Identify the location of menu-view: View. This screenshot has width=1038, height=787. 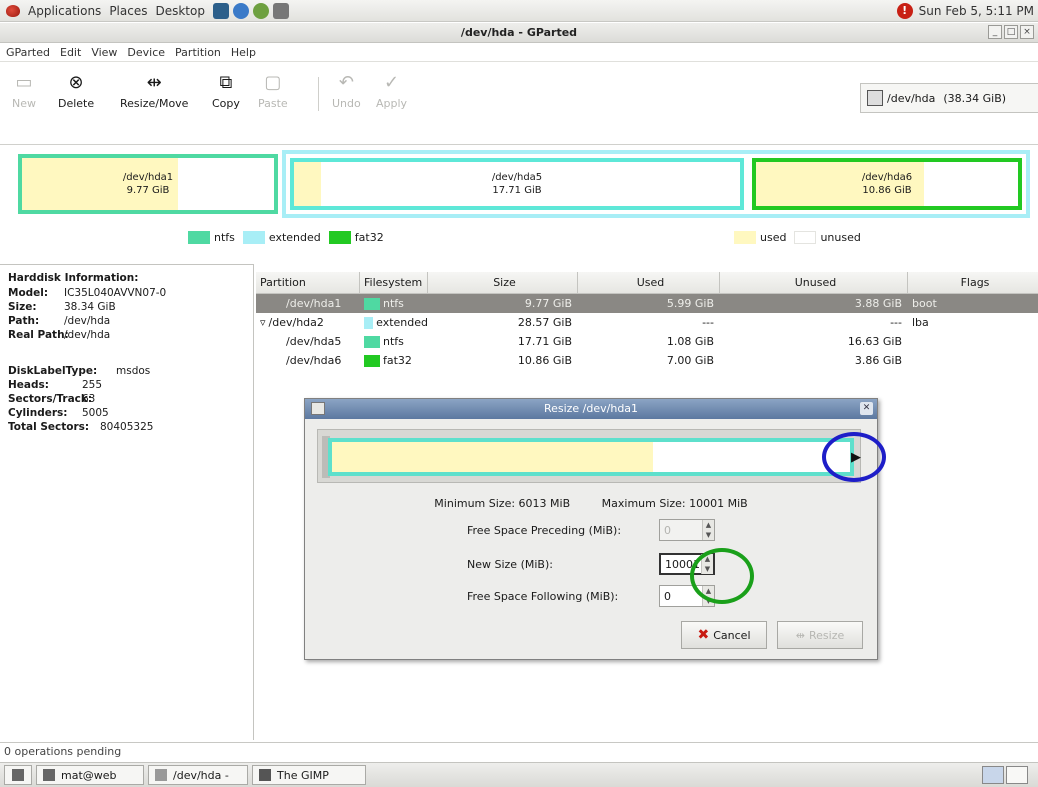
(104, 52).